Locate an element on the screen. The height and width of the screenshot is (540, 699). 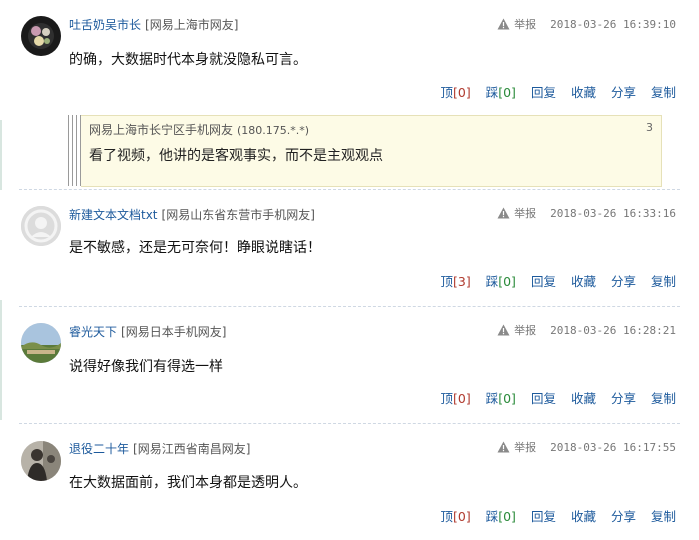
quote-ip: (180.175.*.*) is located at coordinates (273, 130).